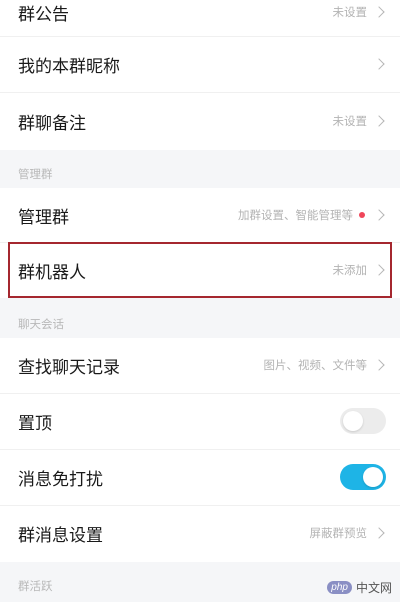  Describe the element at coordinates (350, 121) in the screenshot. I see `group-remark-value: 未设置` at that location.